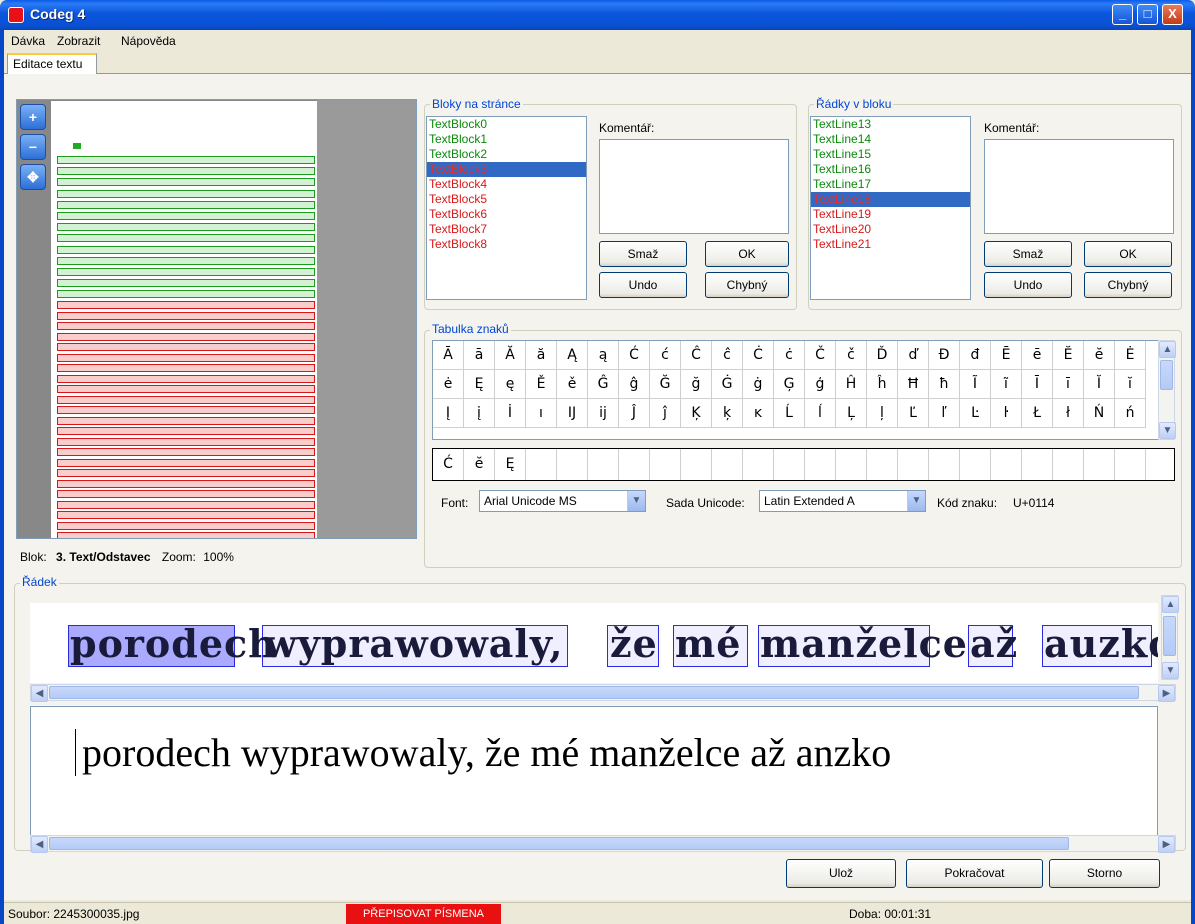 The width and height of the screenshot is (1195, 924). I want to click on scroll-up-icon: ▲, so click(1167, 349).